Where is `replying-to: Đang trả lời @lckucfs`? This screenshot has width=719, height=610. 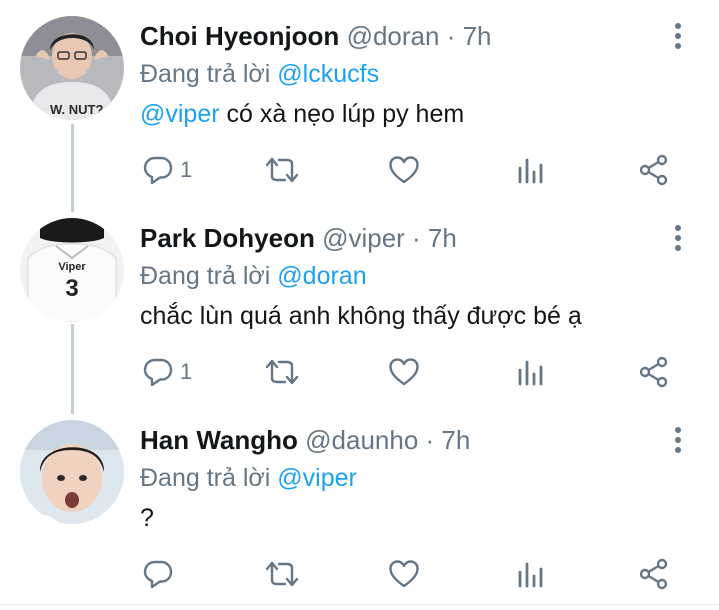
replying-to: Đang trả lời @lckucfs is located at coordinates (259, 74).